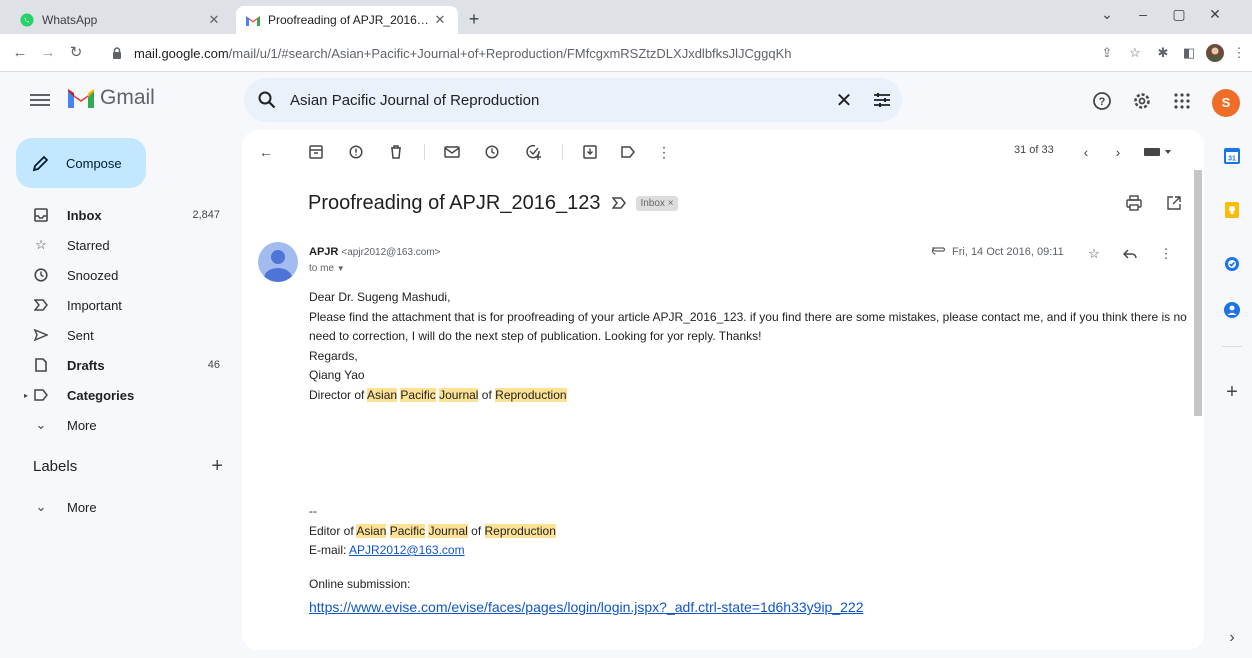 Image resolution: width=1252 pixels, height=658 pixels. I want to click on search-bar: Asian Pacific Journal of Reproduction ✕, so click(573, 100).